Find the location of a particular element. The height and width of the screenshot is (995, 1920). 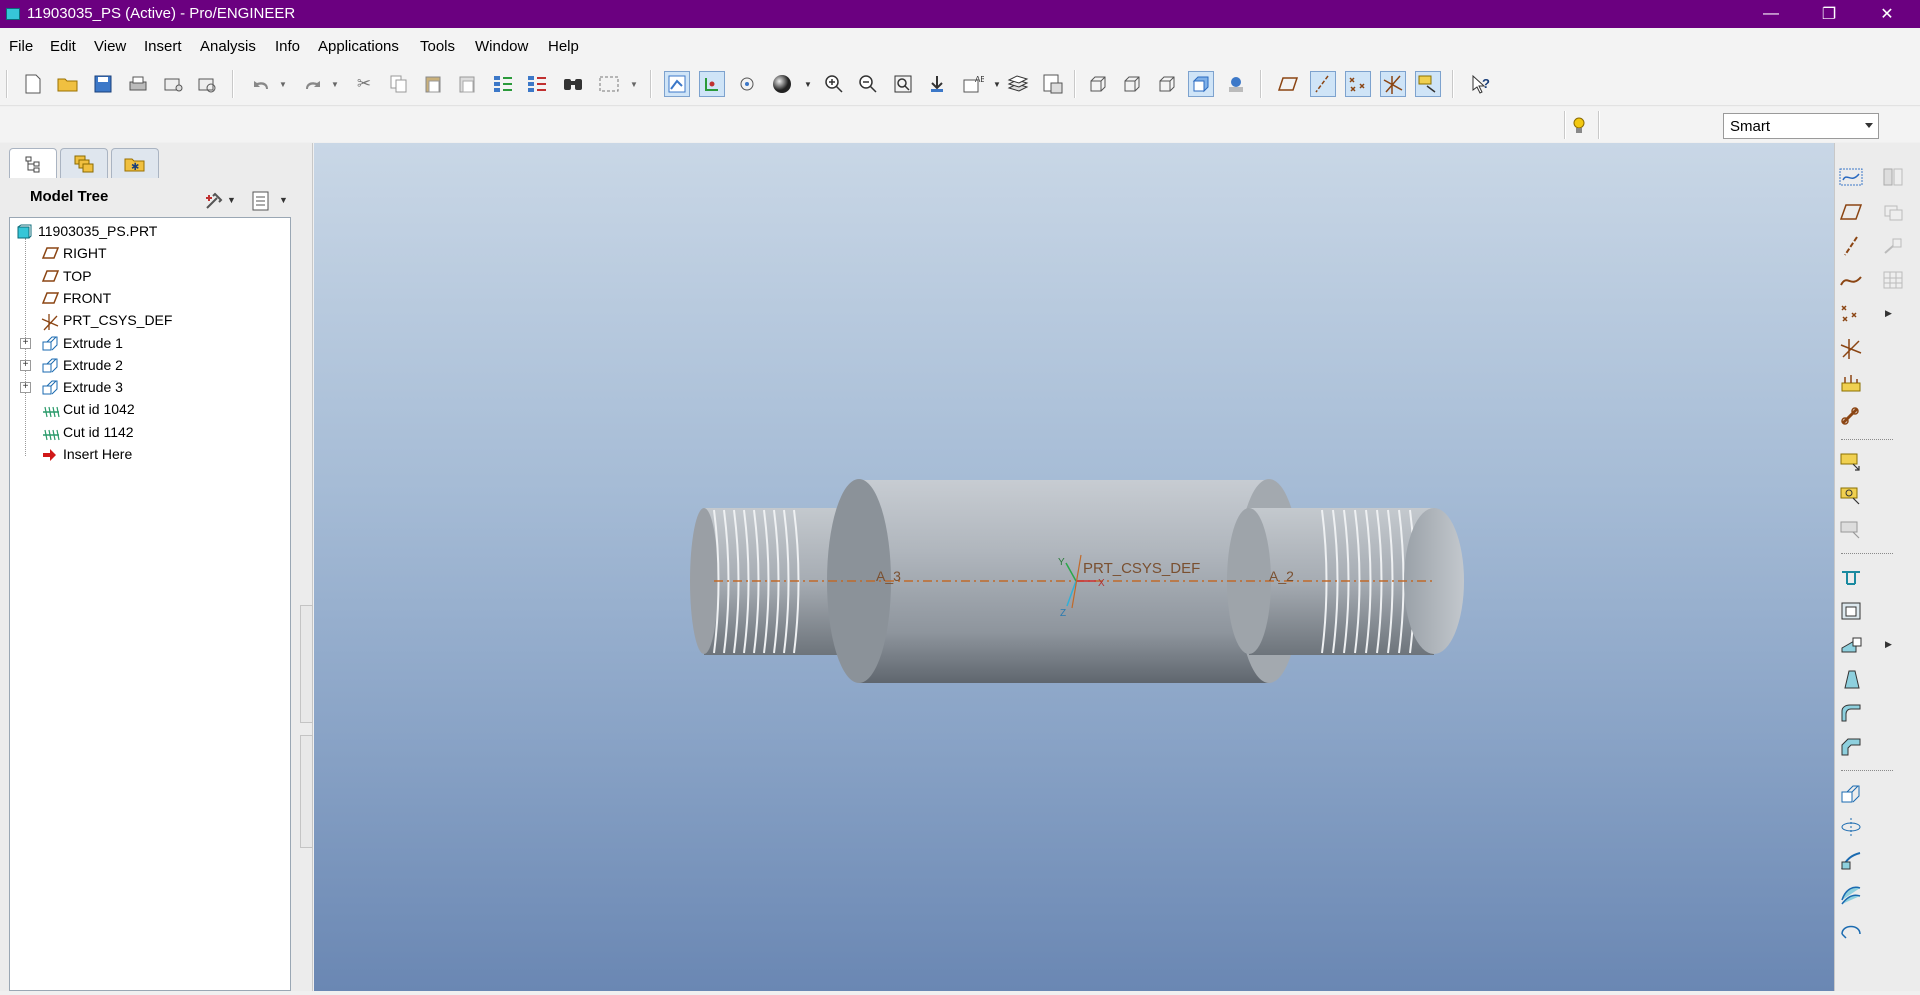

analysis-feature-icon is located at coordinates (1851, 382).